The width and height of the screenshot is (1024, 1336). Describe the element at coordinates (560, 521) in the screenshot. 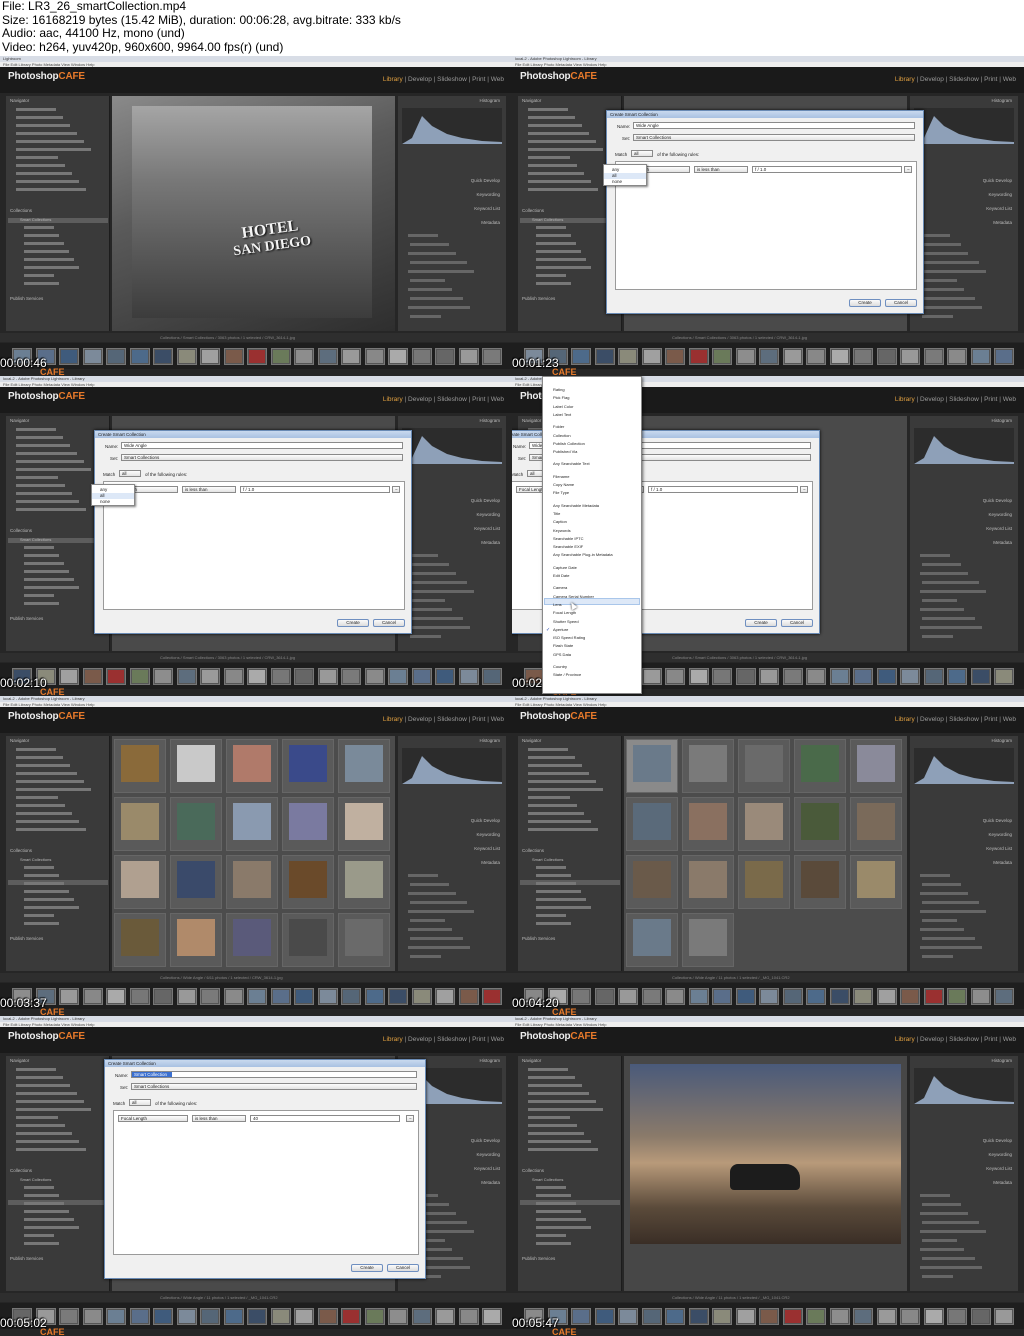

I see `rule-field-option: Caption` at that location.